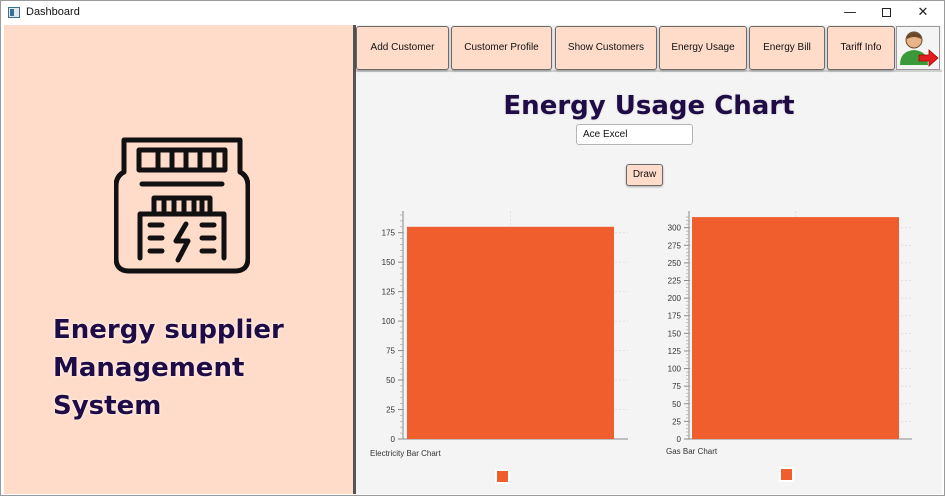 The image size is (945, 496). I want to click on chart-caption: Electricity Bar Chart, so click(405, 453).